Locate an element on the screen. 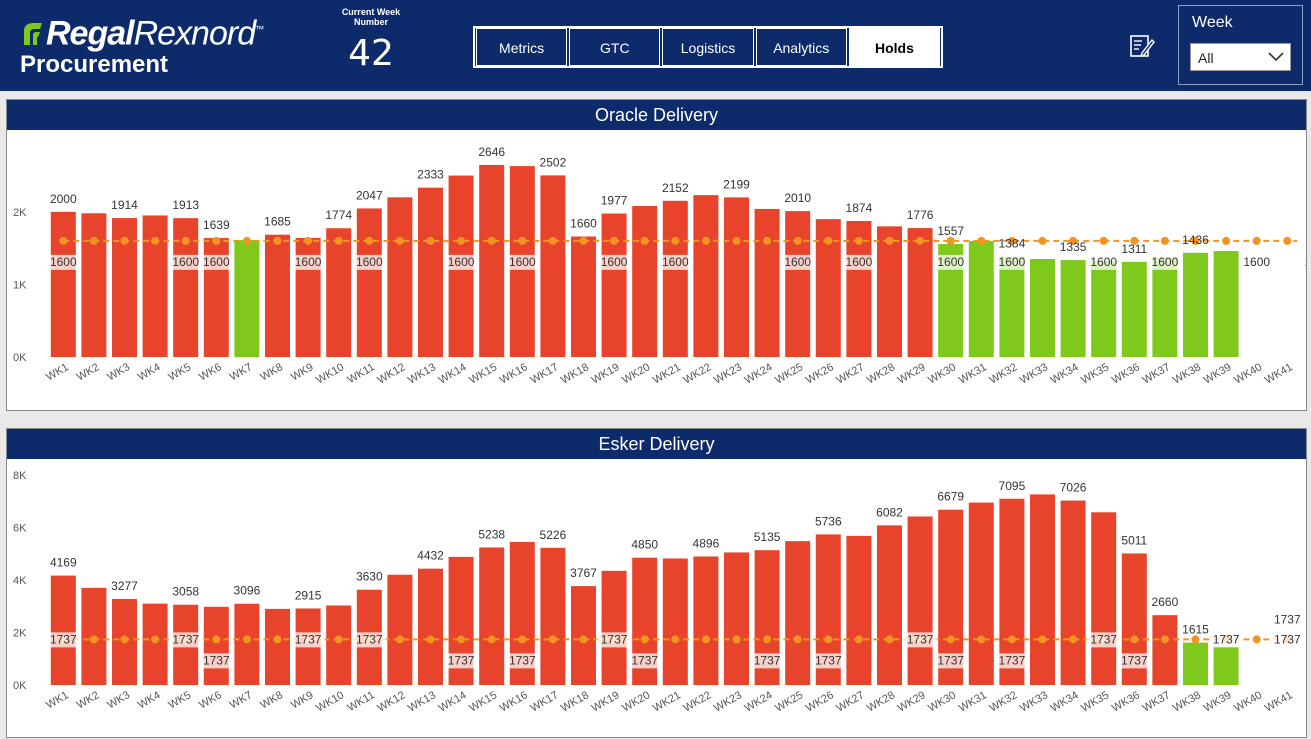 The height and width of the screenshot is (739, 1311). esker-x-tick: WK4 is located at coordinates (149, 700).